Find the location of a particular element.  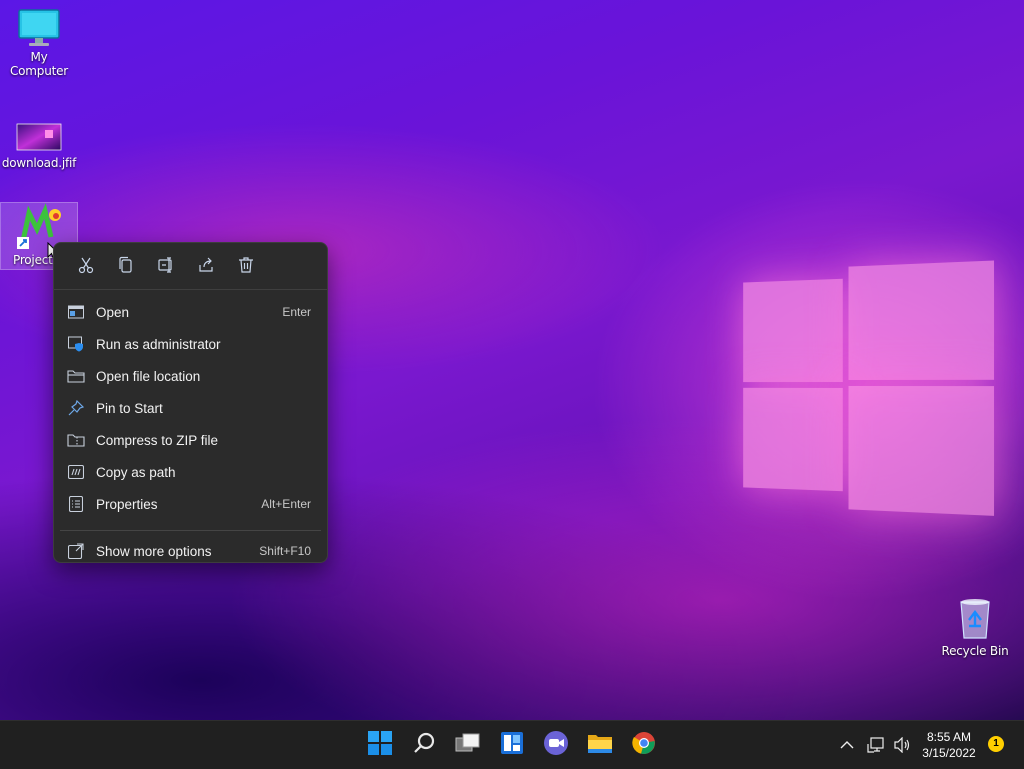

delete-icon is located at coordinates (246, 266).